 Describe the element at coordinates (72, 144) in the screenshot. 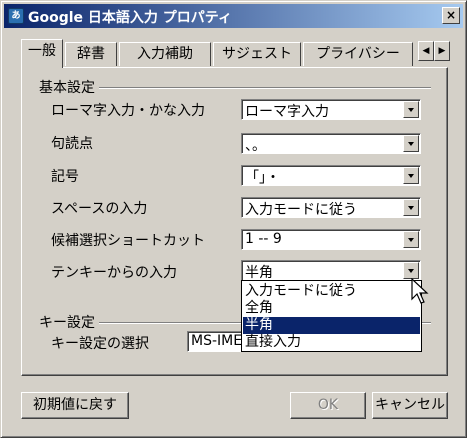

I see `punctuation-label: 句読点` at that location.